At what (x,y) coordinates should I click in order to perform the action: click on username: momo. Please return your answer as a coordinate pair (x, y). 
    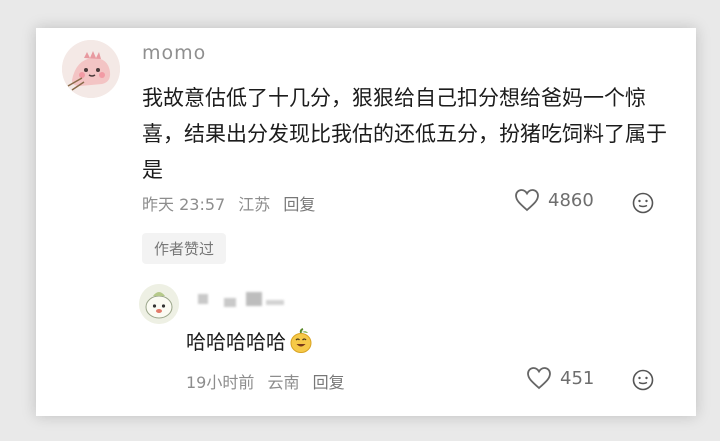
    Looking at the image, I should click on (174, 53).